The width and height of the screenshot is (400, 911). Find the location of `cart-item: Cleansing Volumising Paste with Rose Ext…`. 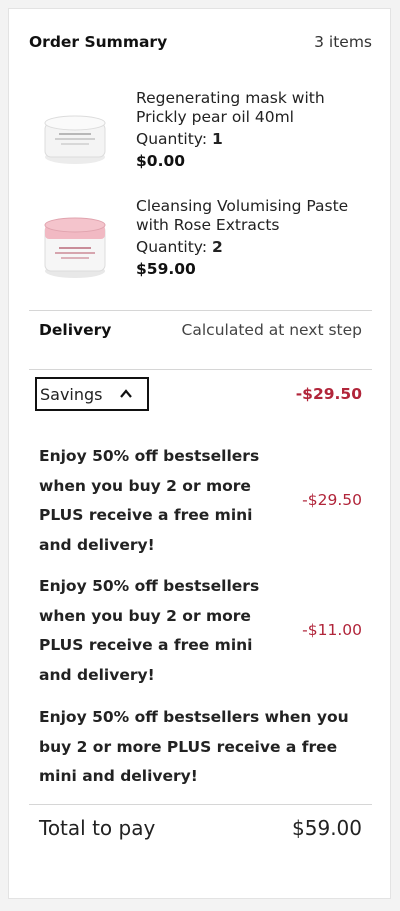

cart-item: Cleansing Volumising Paste with Rose Ext… is located at coordinates (200, 252).